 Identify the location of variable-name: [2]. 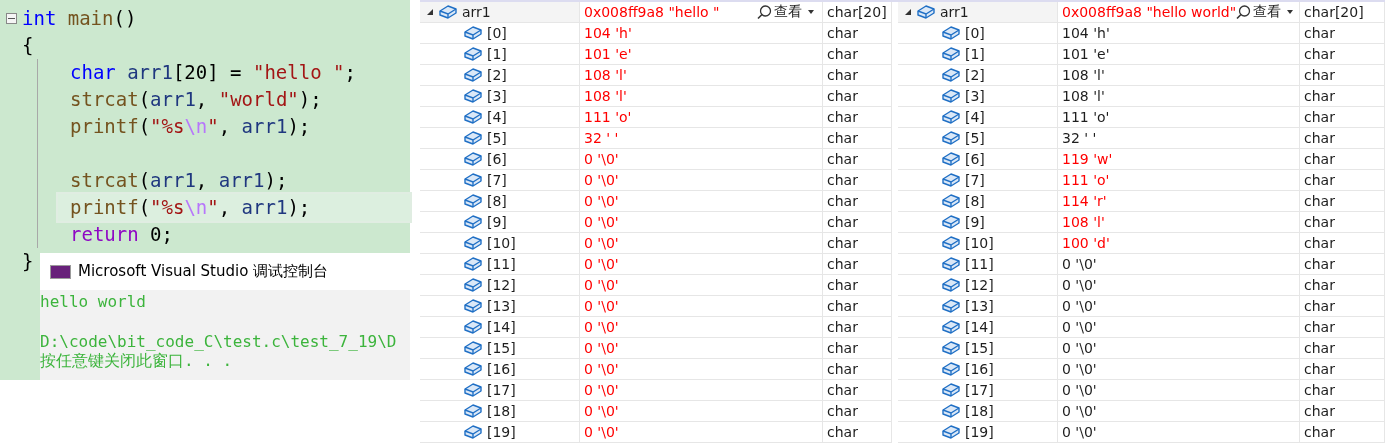
(497, 75).